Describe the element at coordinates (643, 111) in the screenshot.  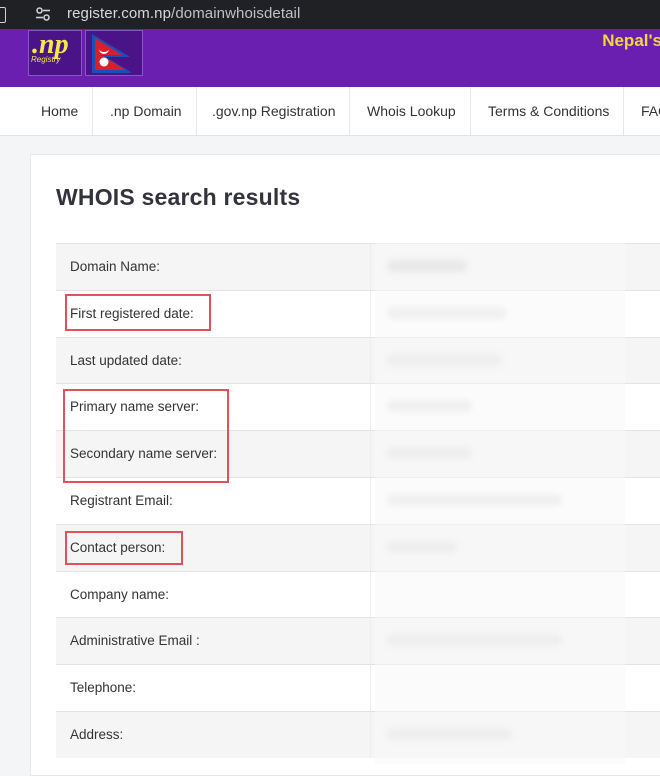
I see `nav-item-faq: FAQ` at that location.